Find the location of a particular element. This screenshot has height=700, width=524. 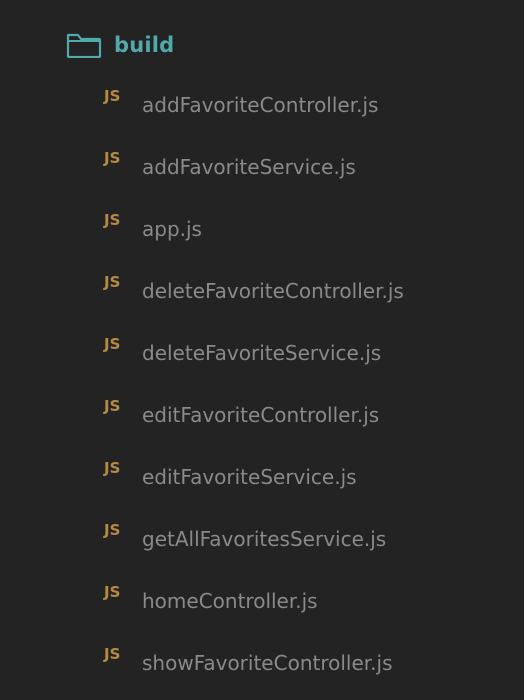

file-item: JS homeController.js is located at coordinates (254, 613).